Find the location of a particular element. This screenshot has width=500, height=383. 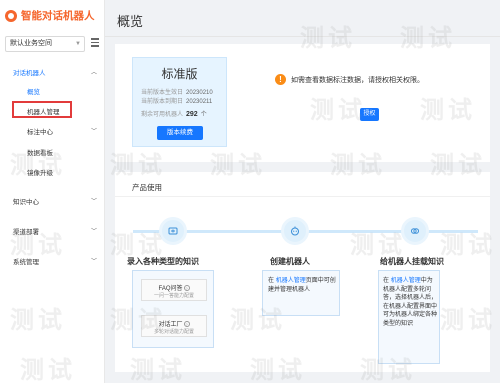

space-select: 默认业务空间 ▼ is located at coordinates (45, 44).